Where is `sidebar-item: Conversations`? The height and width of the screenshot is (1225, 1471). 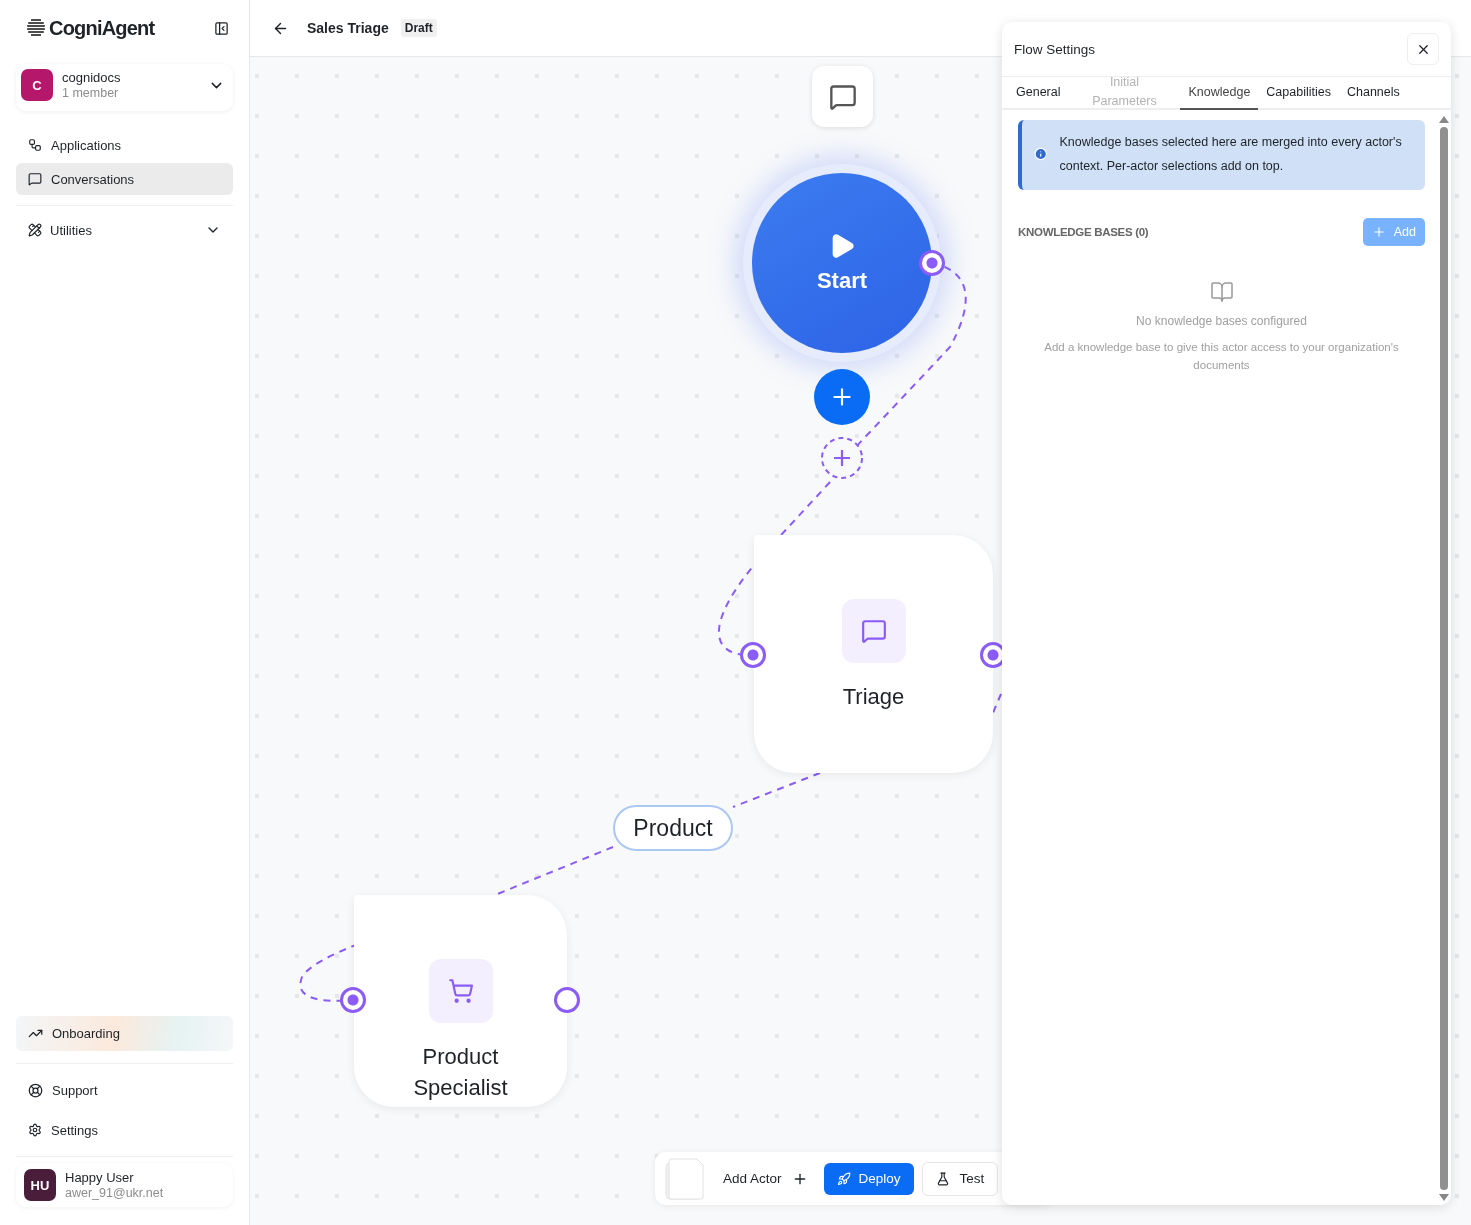 sidebar-item: Conversations is located at coordinates (124, 179).